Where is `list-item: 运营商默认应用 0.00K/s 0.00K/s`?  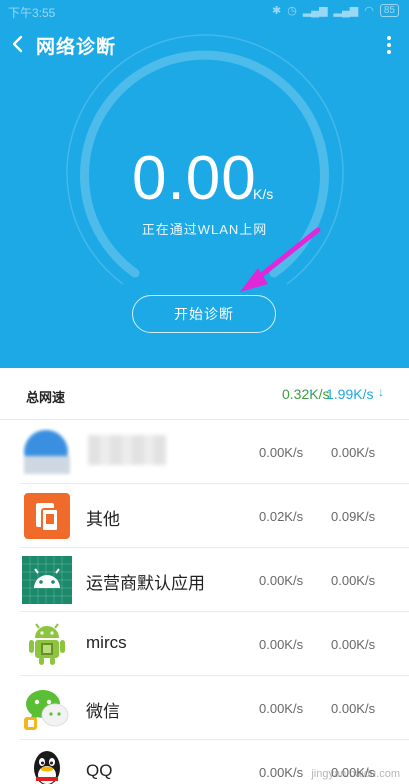 list-item: 运营商默认应用 0.00K/s 0.00K/s is located at coordinates (204, 580).